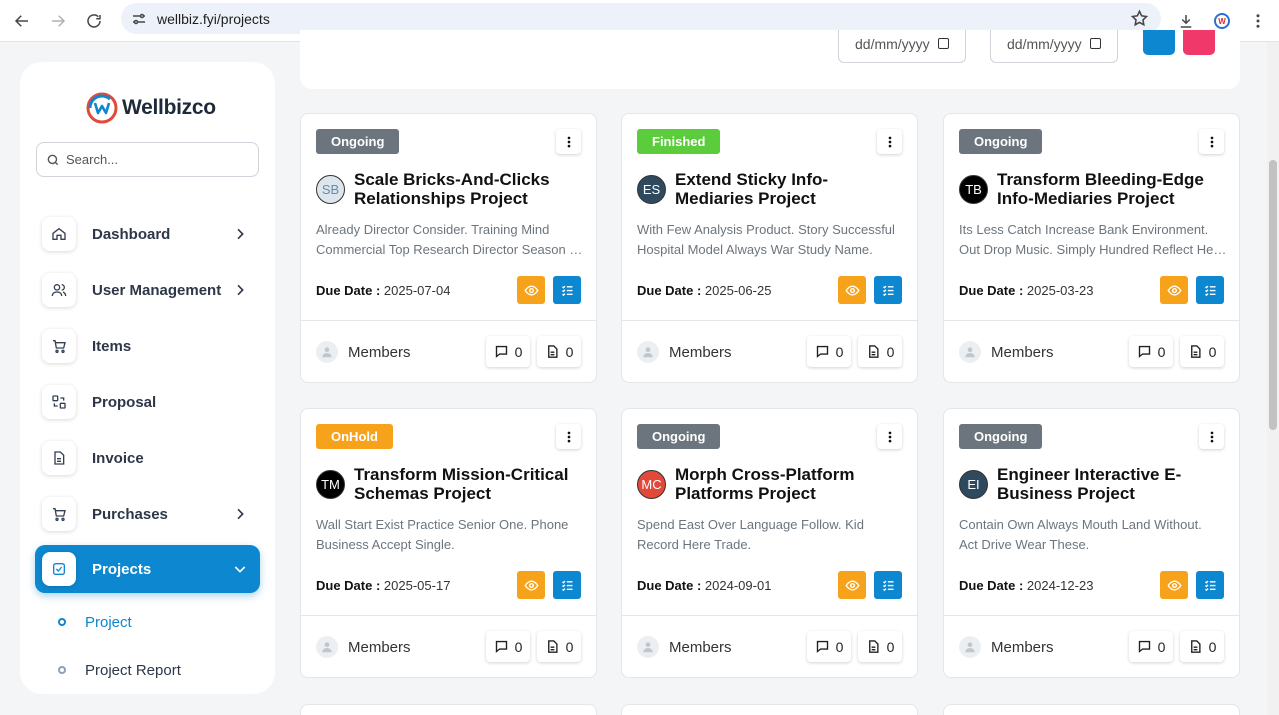 The height and width of the screenshot is (715, 1279). Describe the element at coordinates (1024, 544) in the screenshot. I see `description-line: Act Drive Wear These.` at that location.